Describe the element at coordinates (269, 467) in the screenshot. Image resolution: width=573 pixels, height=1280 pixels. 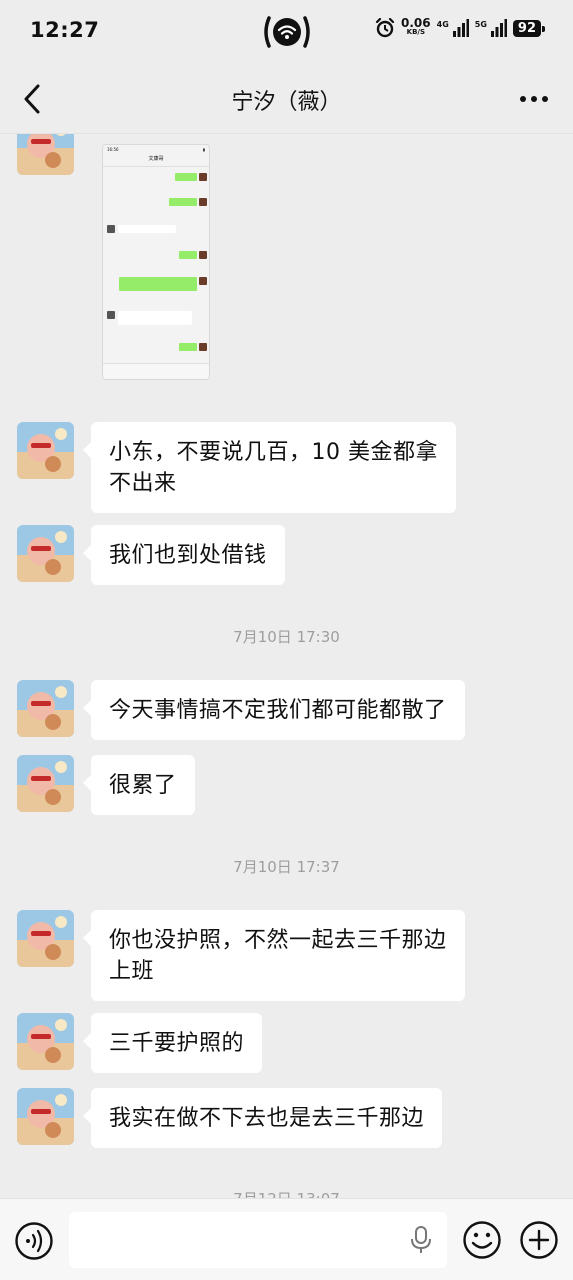
I see `message-bubble: 小东，不要说几百，10 美金都拿 不出来` at that location.